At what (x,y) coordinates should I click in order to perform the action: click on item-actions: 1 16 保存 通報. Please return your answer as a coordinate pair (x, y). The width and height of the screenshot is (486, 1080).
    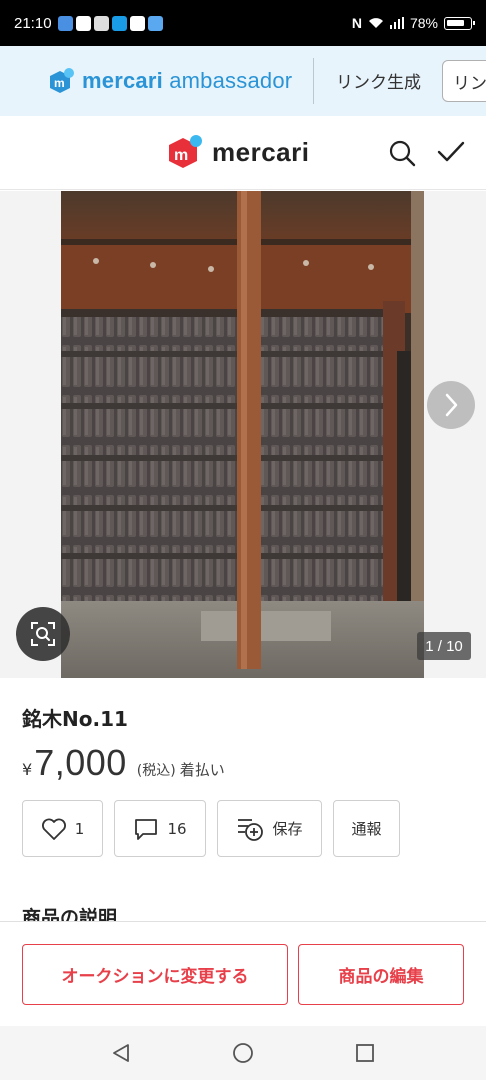
    Looking at the image, I should click on (211, 828).